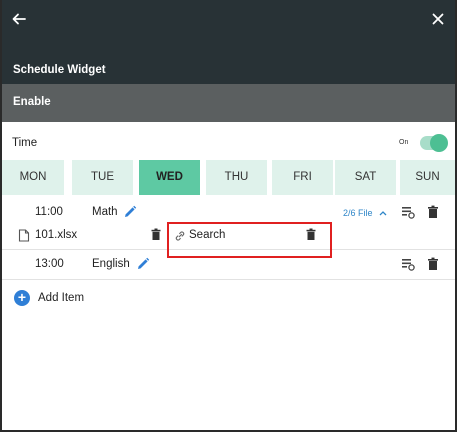 The width and height of the screenshot is (457, 432). What do you see at coordinates (22, 298) in the screenshot?
I see `plus-icon: +` at bounding box center [22, 298].